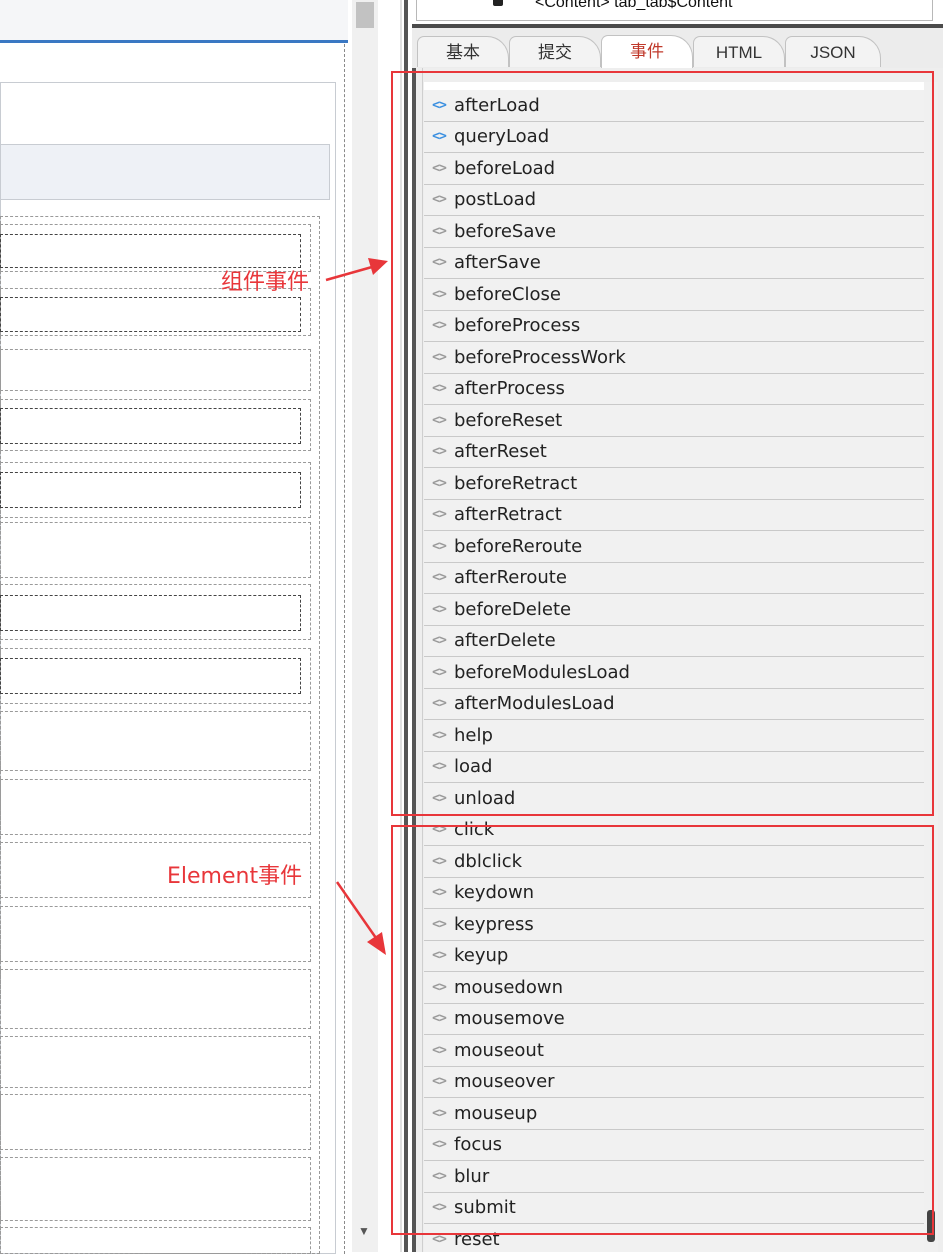 The image size is (943, 1254). Describe the element at coordinates (739, 51) in the screenshot. I see `tab-html: HTML` at that location.